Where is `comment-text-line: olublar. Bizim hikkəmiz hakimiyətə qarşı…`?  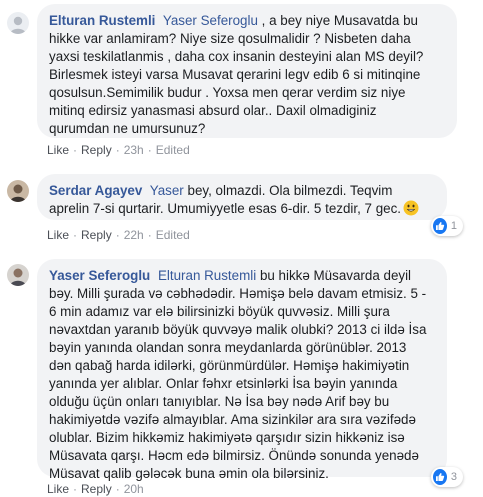
comment-text-line: olublar. Bizim hikkəmiz hakimiyətə qarşı… is located at coordinates (227, 437).